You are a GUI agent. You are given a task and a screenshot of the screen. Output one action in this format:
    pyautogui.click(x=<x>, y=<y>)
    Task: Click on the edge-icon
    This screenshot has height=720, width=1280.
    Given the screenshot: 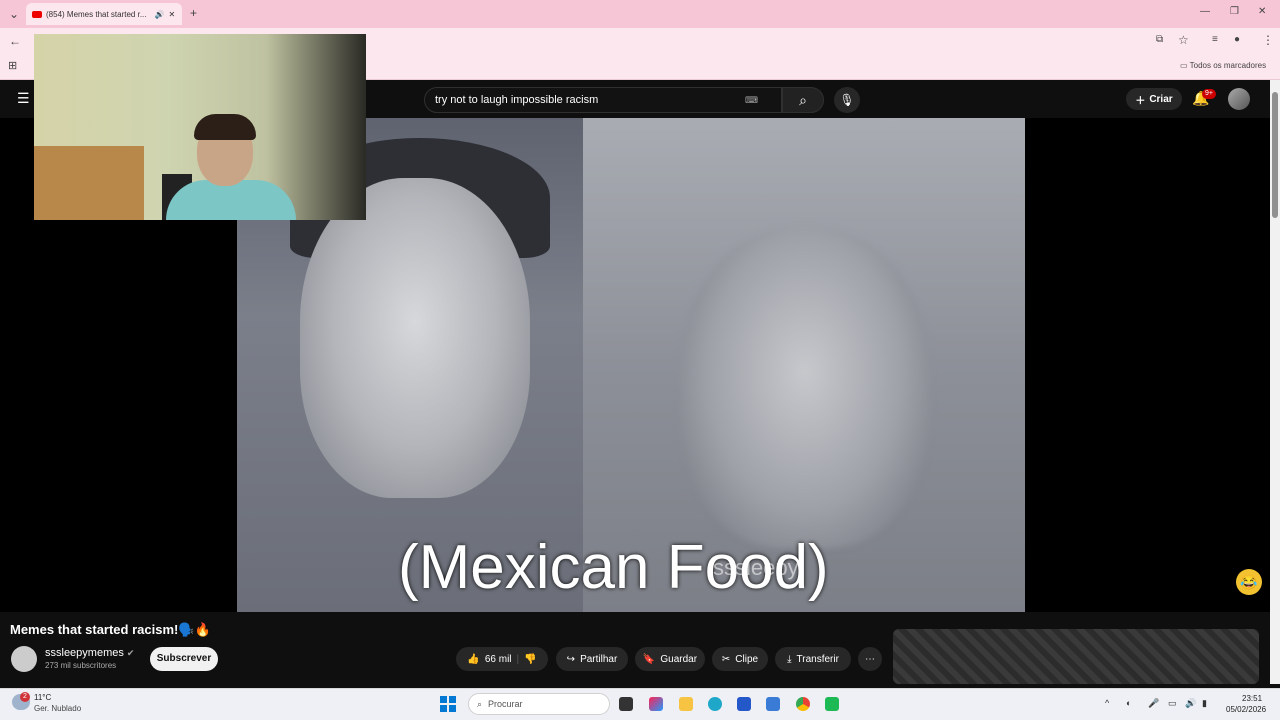 What is the action you would take?
    pyautogui.click(x=715, y=704)
    